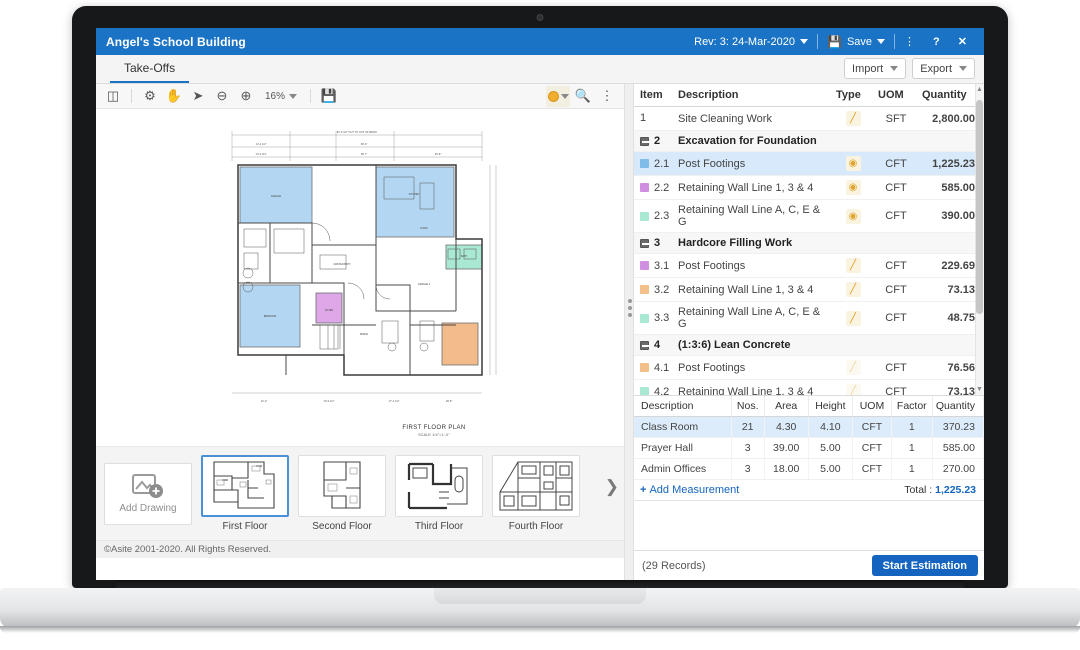  I want to click on calibrate-icon: 💾, so click(329, 96).